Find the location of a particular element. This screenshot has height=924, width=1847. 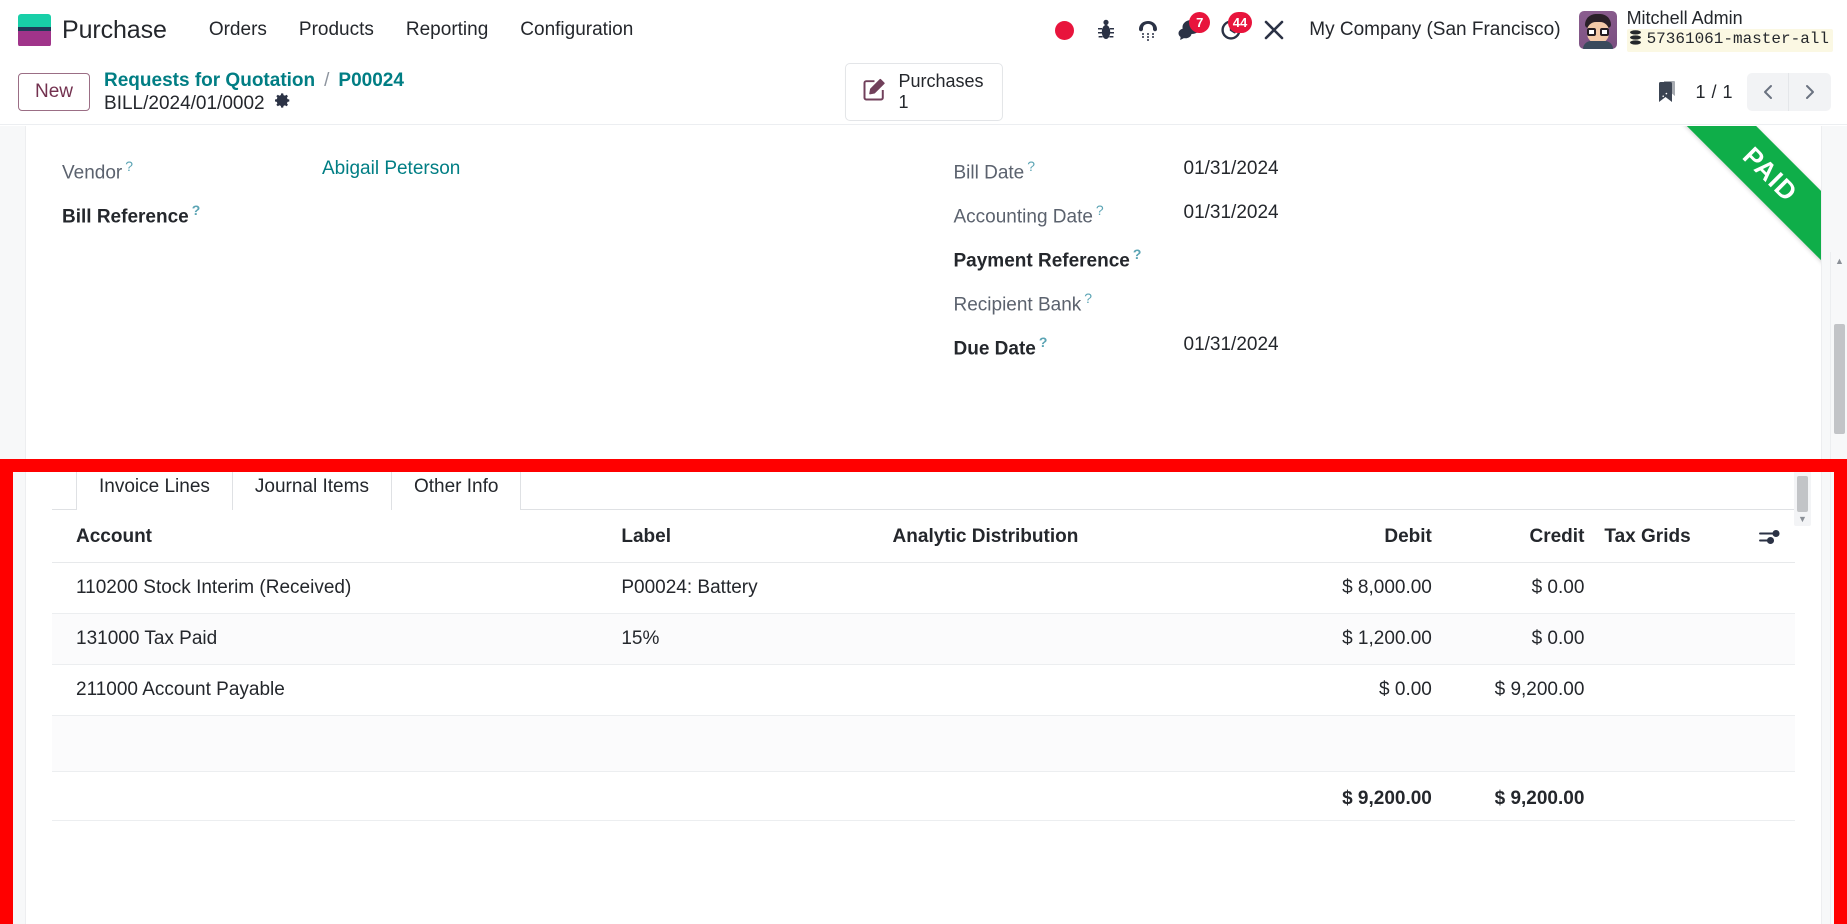

table-row: 211000 Account Payable $ 0.00 $ 9,200.00 is located at coordinates (923, 690).